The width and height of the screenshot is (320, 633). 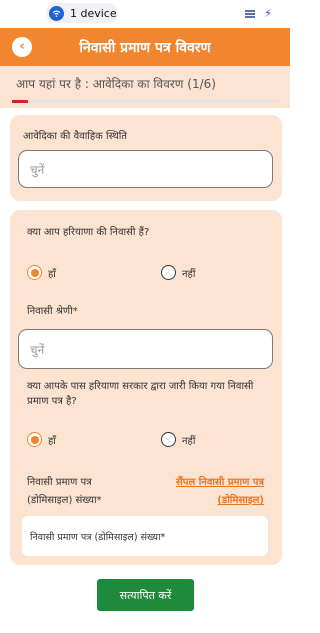 I want to click on domicile-number-label-line1: निवासी प्रमाण पत्र, so click(x=59, y=482).